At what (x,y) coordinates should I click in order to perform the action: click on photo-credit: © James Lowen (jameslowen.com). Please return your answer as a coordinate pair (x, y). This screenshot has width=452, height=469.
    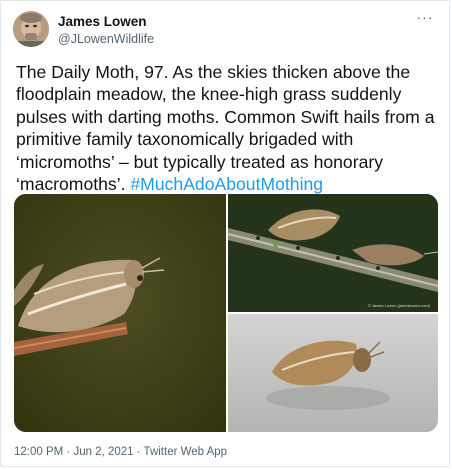
    Looking at the image, I should click on (398, 305).